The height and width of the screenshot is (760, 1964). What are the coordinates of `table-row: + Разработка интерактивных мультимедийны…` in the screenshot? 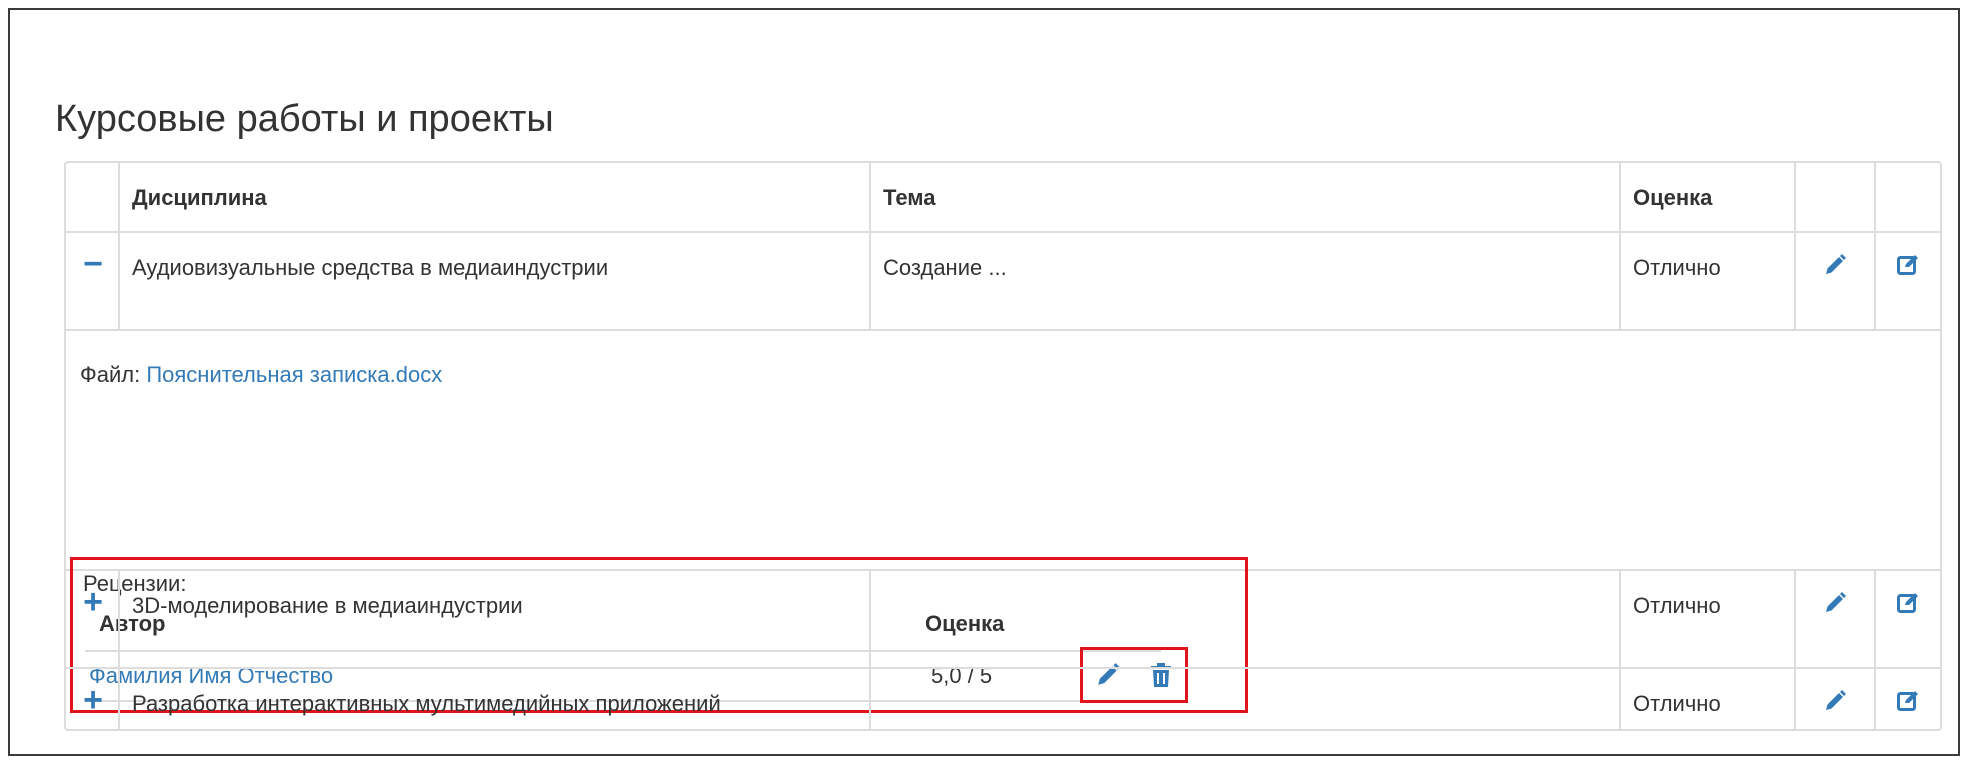 It's located at (1003, 700).